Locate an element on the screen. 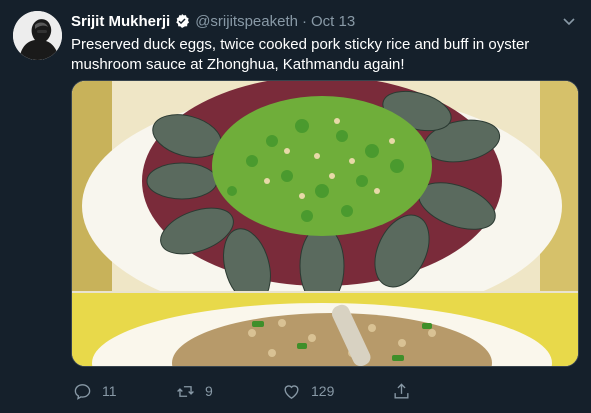  verified-badge-icon is located at coordinates (182, 21).